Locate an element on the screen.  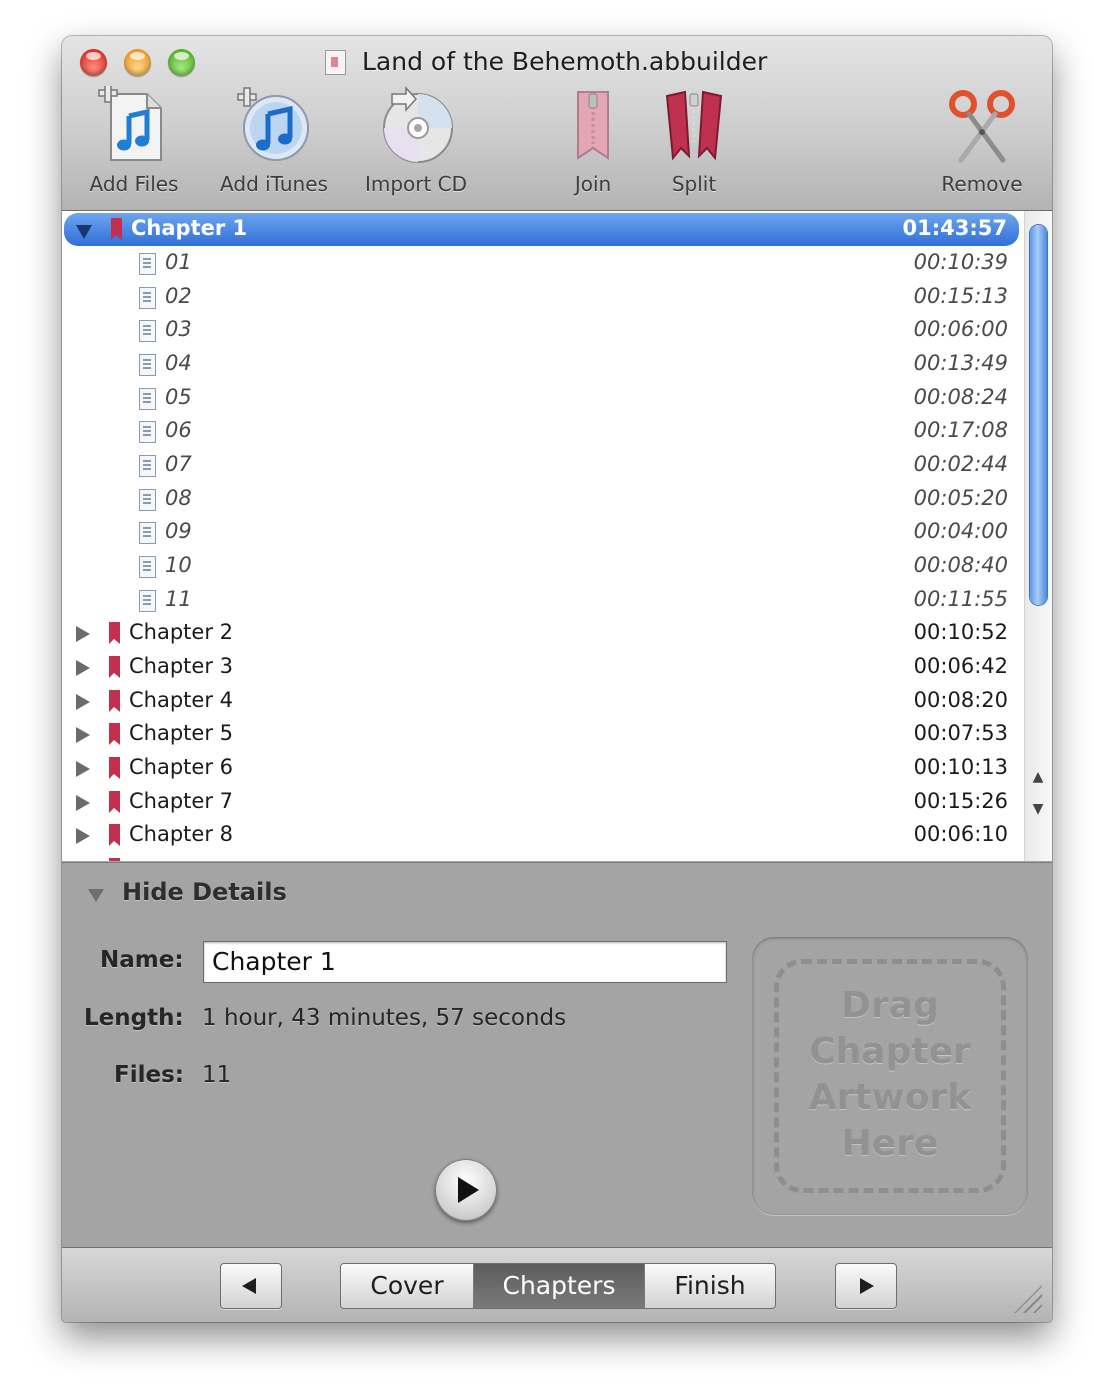
file-duration: 00:11:55 is located at coordinates (960, 599).